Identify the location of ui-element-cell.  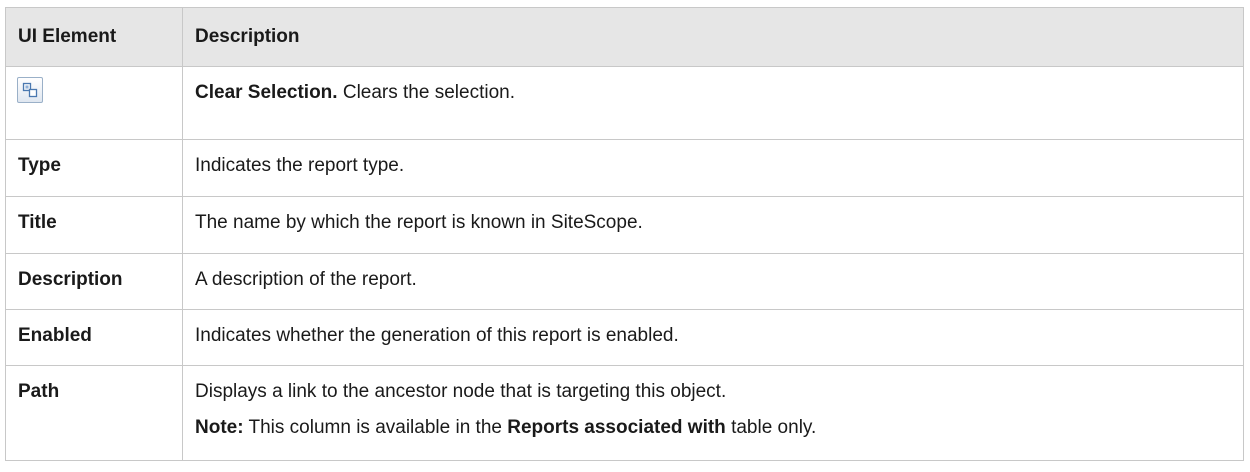
(94, 103).